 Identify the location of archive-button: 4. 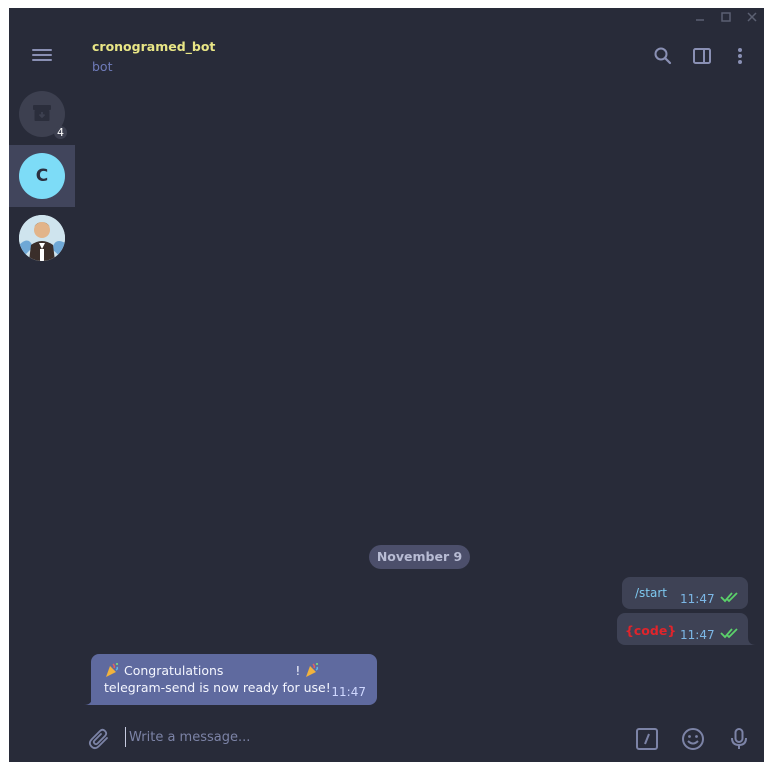
(43, 115).